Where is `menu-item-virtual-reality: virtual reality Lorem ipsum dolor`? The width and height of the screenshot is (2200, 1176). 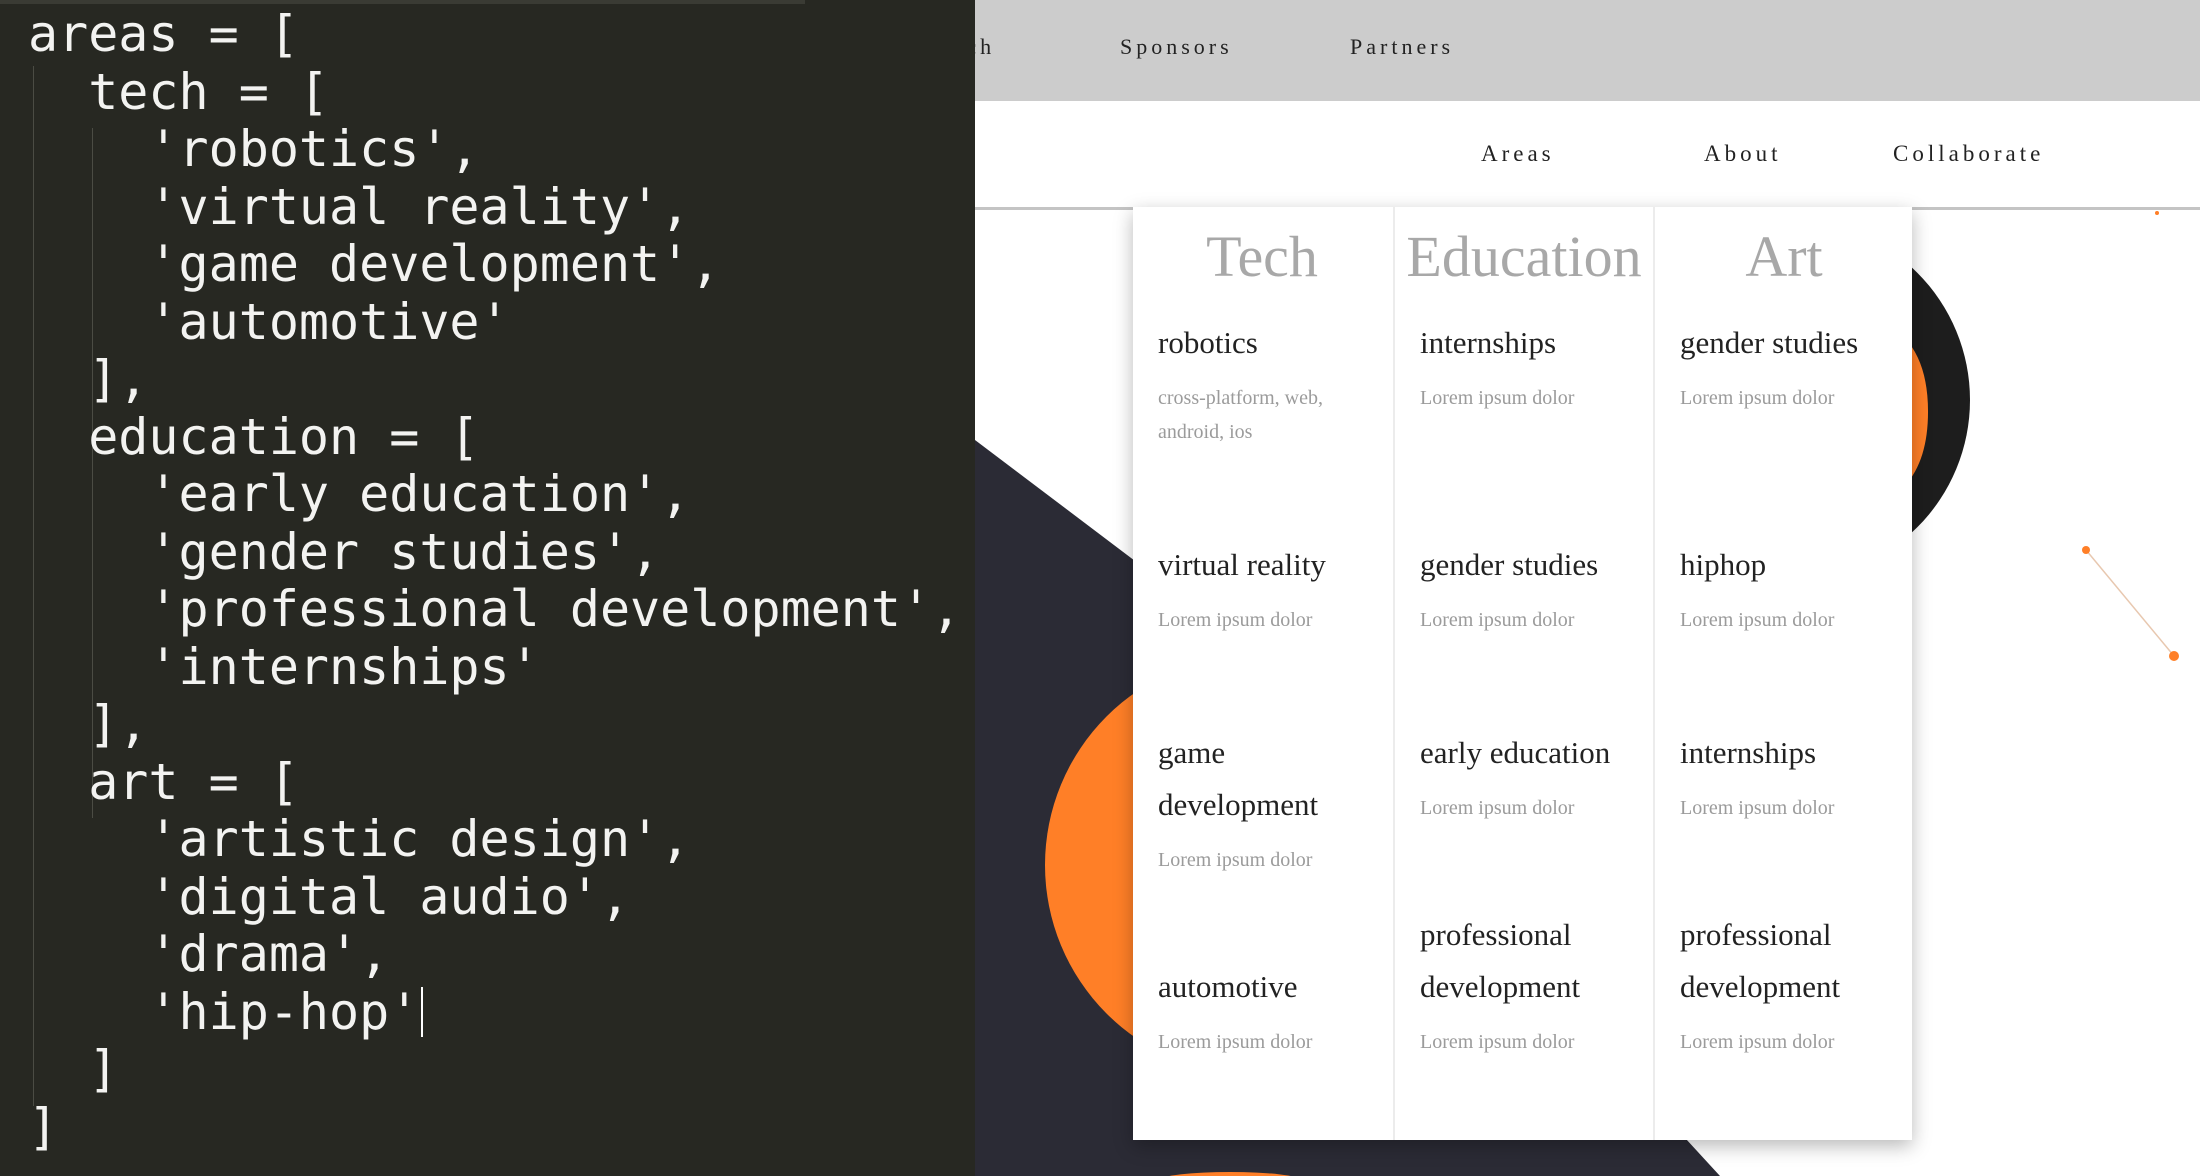
menu-item-virtual-reality: virtual reality Lorem ipsum dolor is located at coordinates (1270, 588).